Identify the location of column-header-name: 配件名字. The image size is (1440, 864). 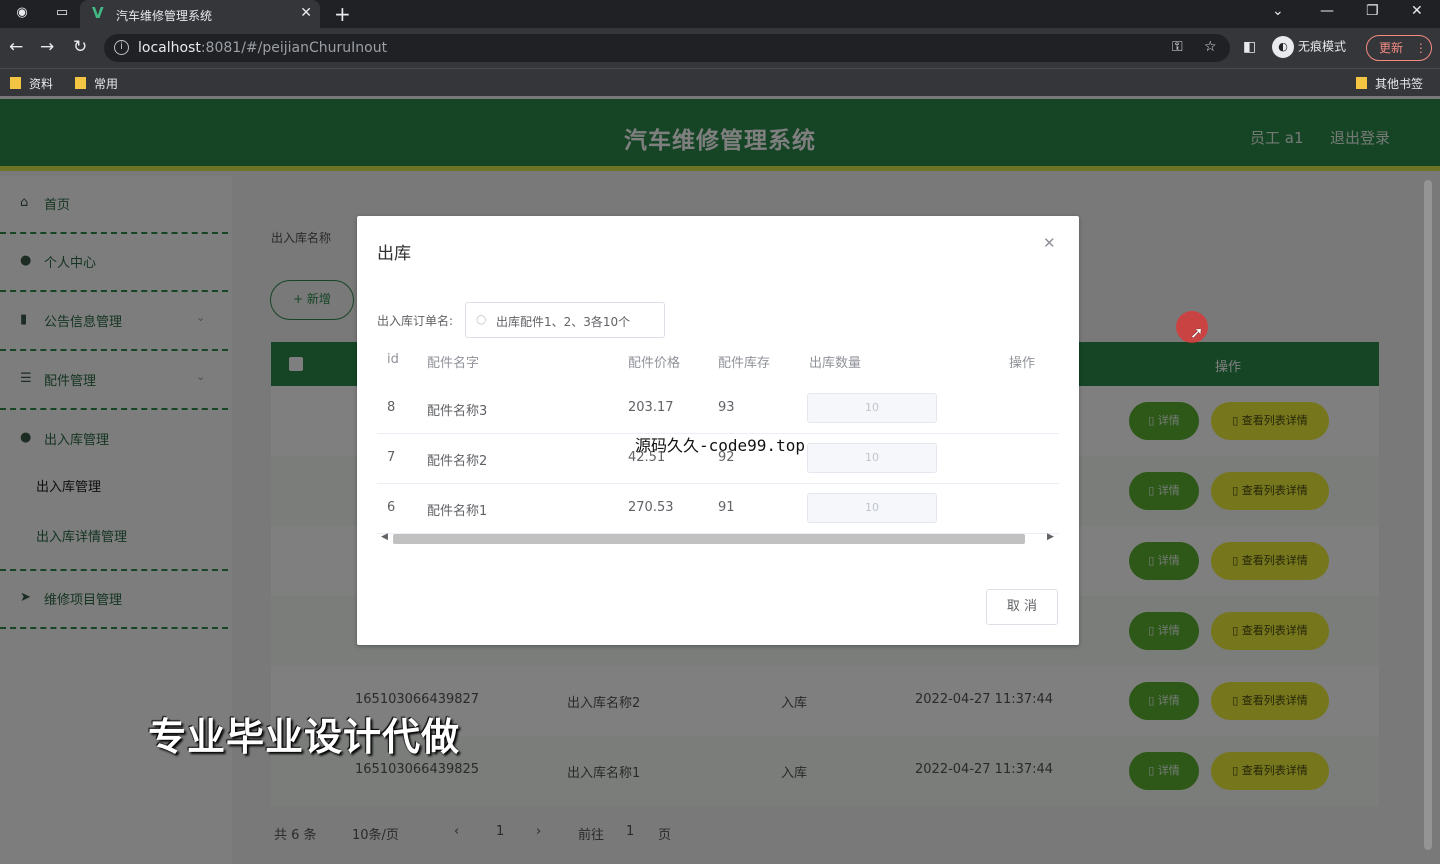
(453, 363).